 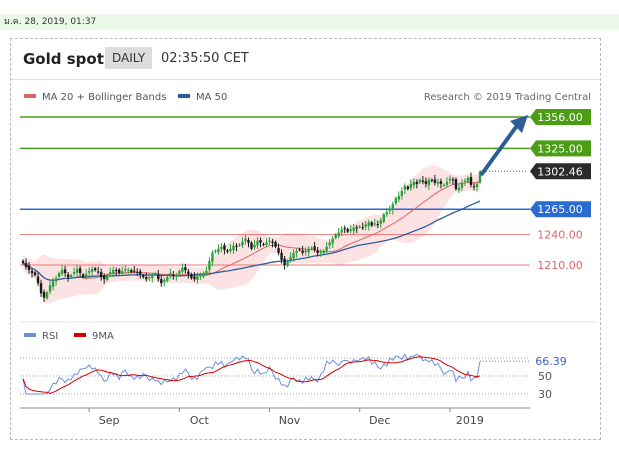 I want to click on rsi-ma-legend-label: 9MA, so click(x=103, y=336).